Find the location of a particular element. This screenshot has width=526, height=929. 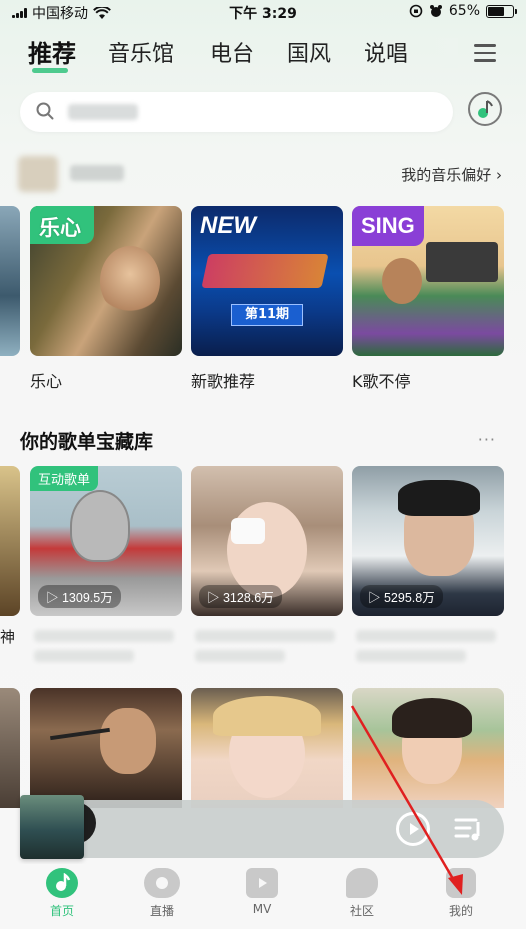

playlist-card-partial is located at coordinates (10, 541).